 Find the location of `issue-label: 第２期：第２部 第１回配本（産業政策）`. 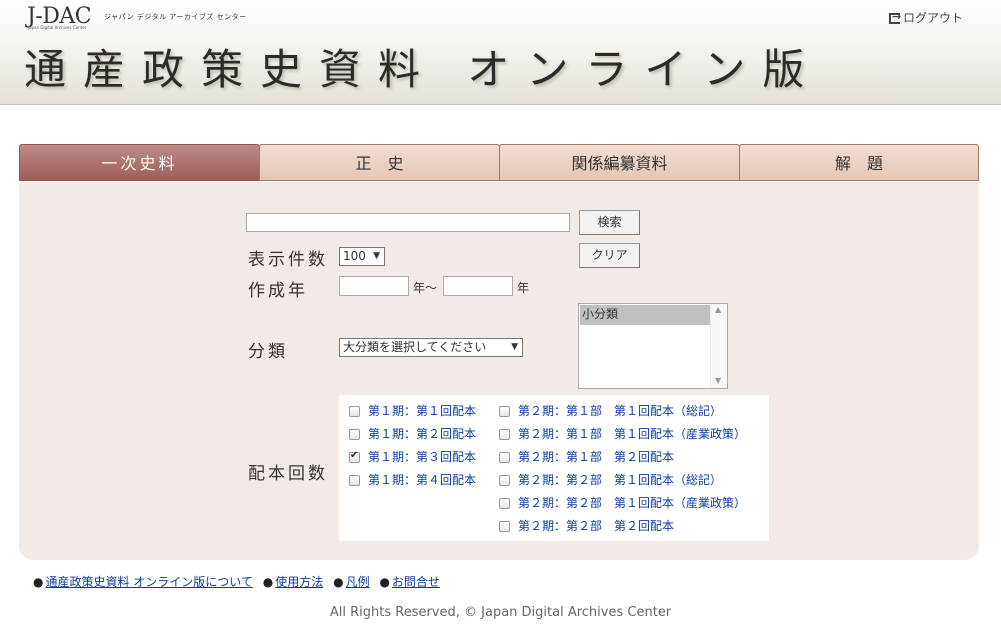

issue-label: 第２期：第２部 第１回配本（産業政策） is located at coordinates (632, 503).